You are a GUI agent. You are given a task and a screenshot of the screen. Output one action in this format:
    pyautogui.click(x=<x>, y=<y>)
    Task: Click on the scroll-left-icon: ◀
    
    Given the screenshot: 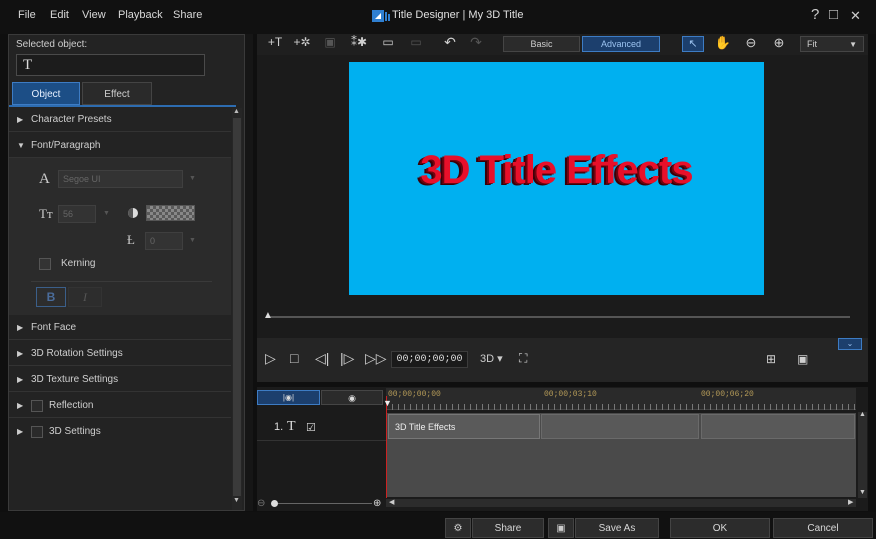 What is the action you would take?
    pyautogui.click(x=391, y=502)
    